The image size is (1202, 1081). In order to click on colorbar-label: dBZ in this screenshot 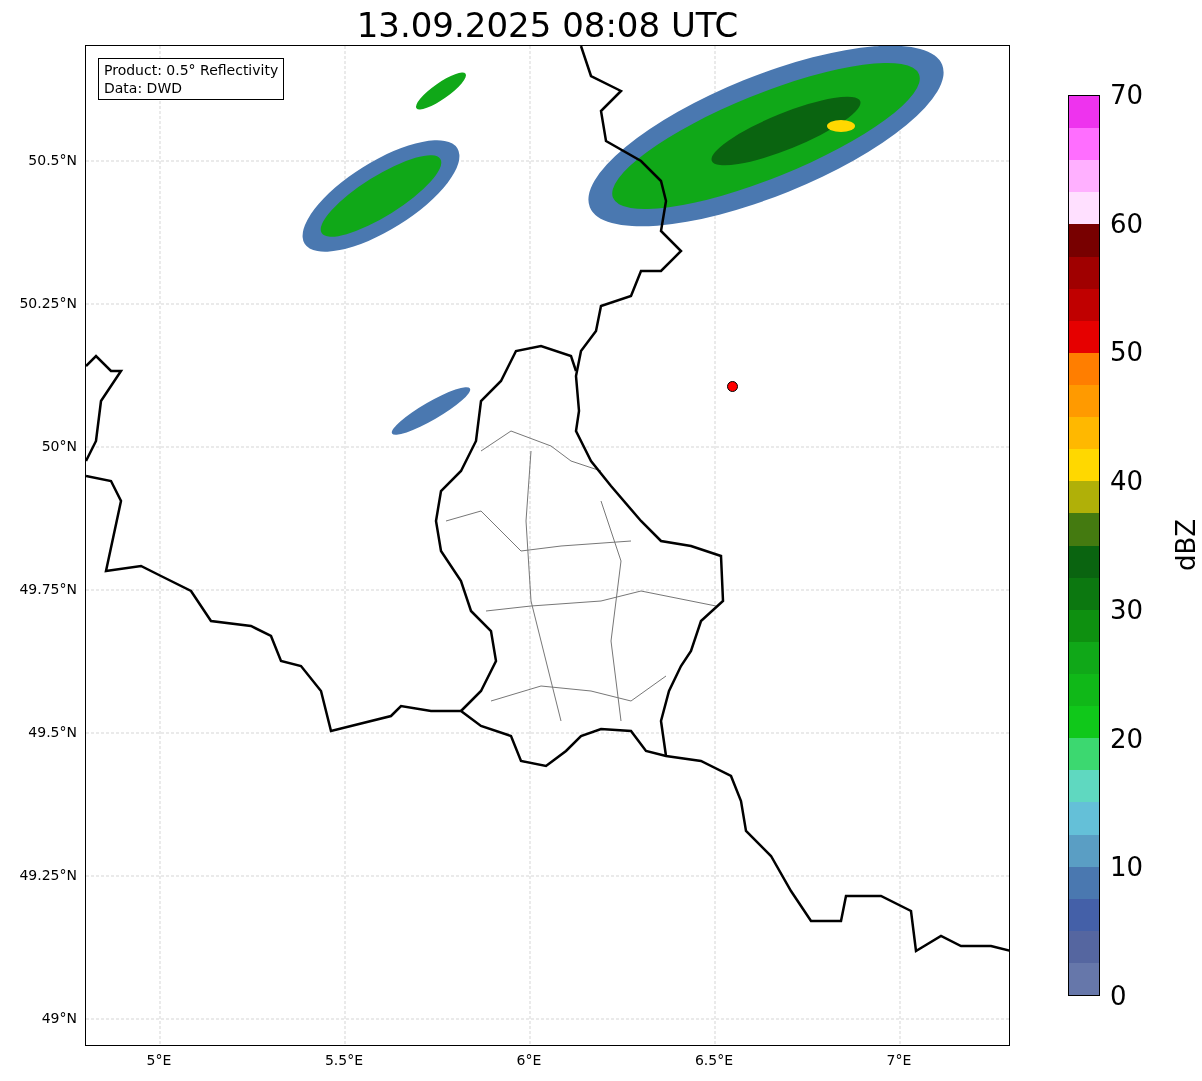, I will do `click(1186, 545)`.